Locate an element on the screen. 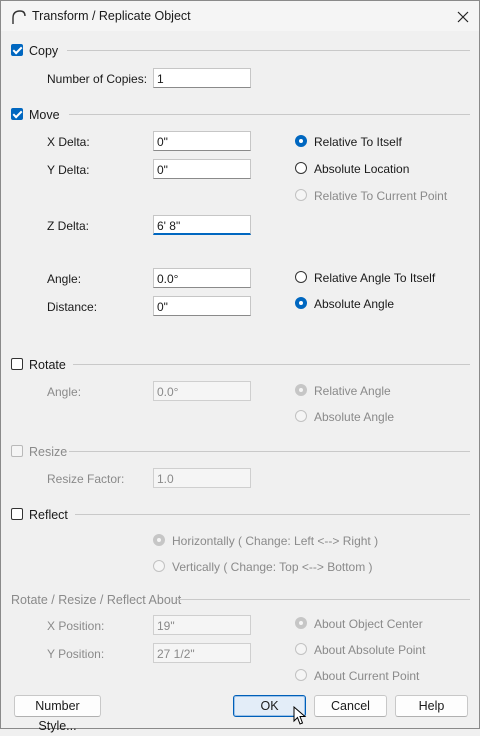  resize-divider is located at coordinates (269, 451).